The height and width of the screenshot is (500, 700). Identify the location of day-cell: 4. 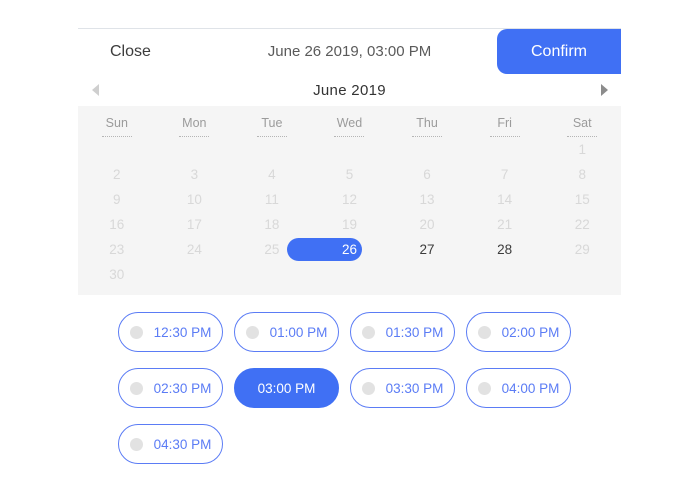
(272, 174).